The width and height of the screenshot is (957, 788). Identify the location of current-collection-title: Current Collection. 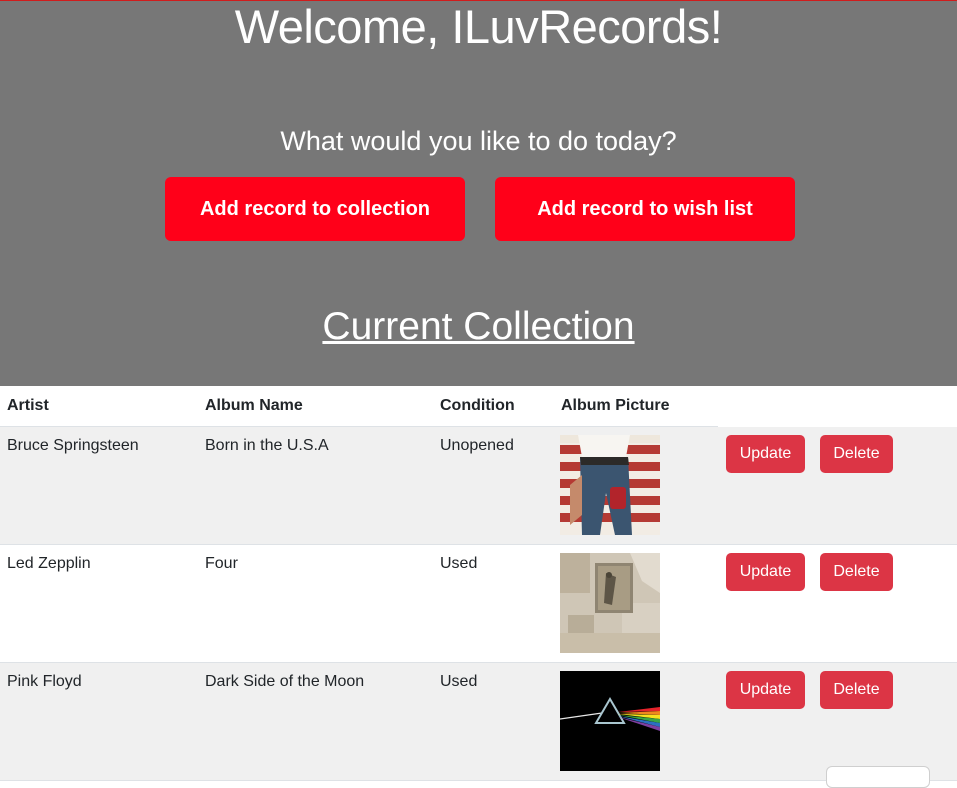
(478, 326).